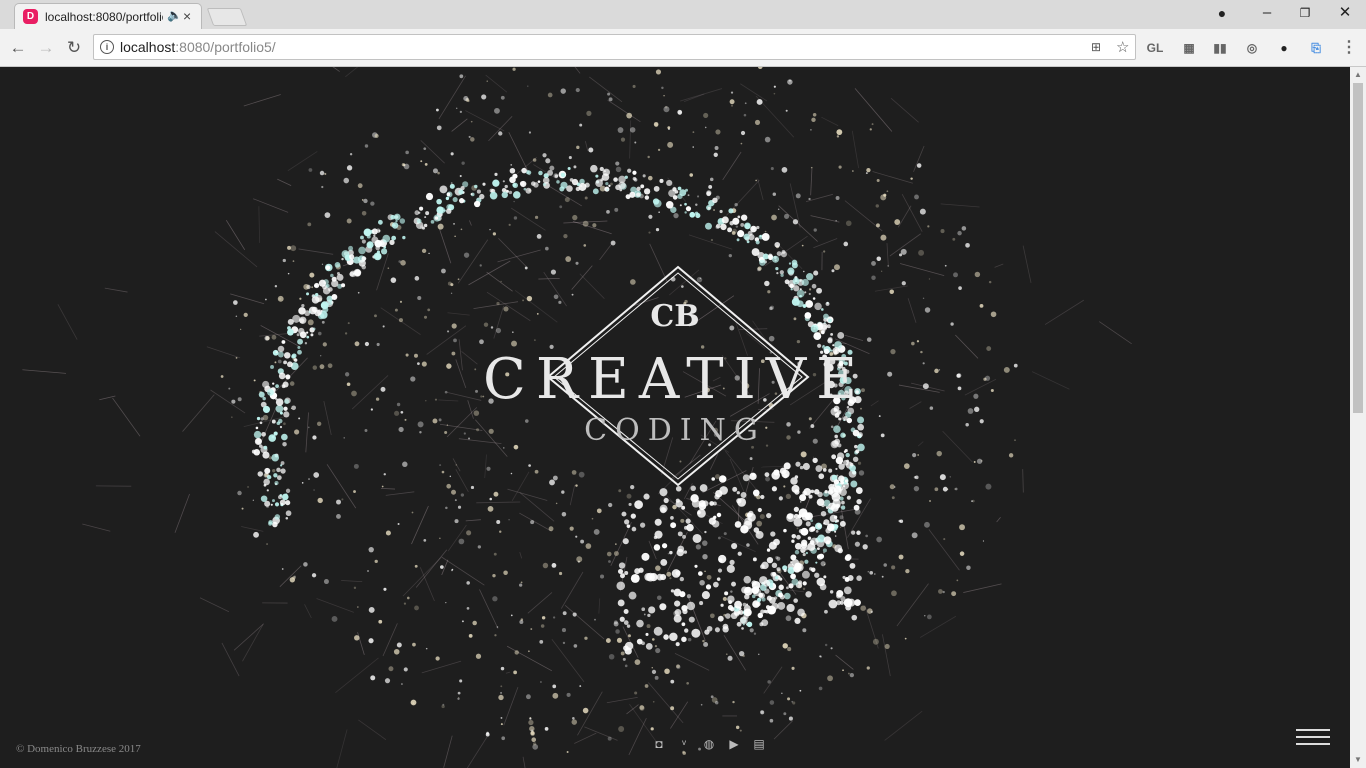  What do you see at coordinates (74, 48) in the screenshot?
I see `reload-button: ↻` at bounding box center [74, 48].